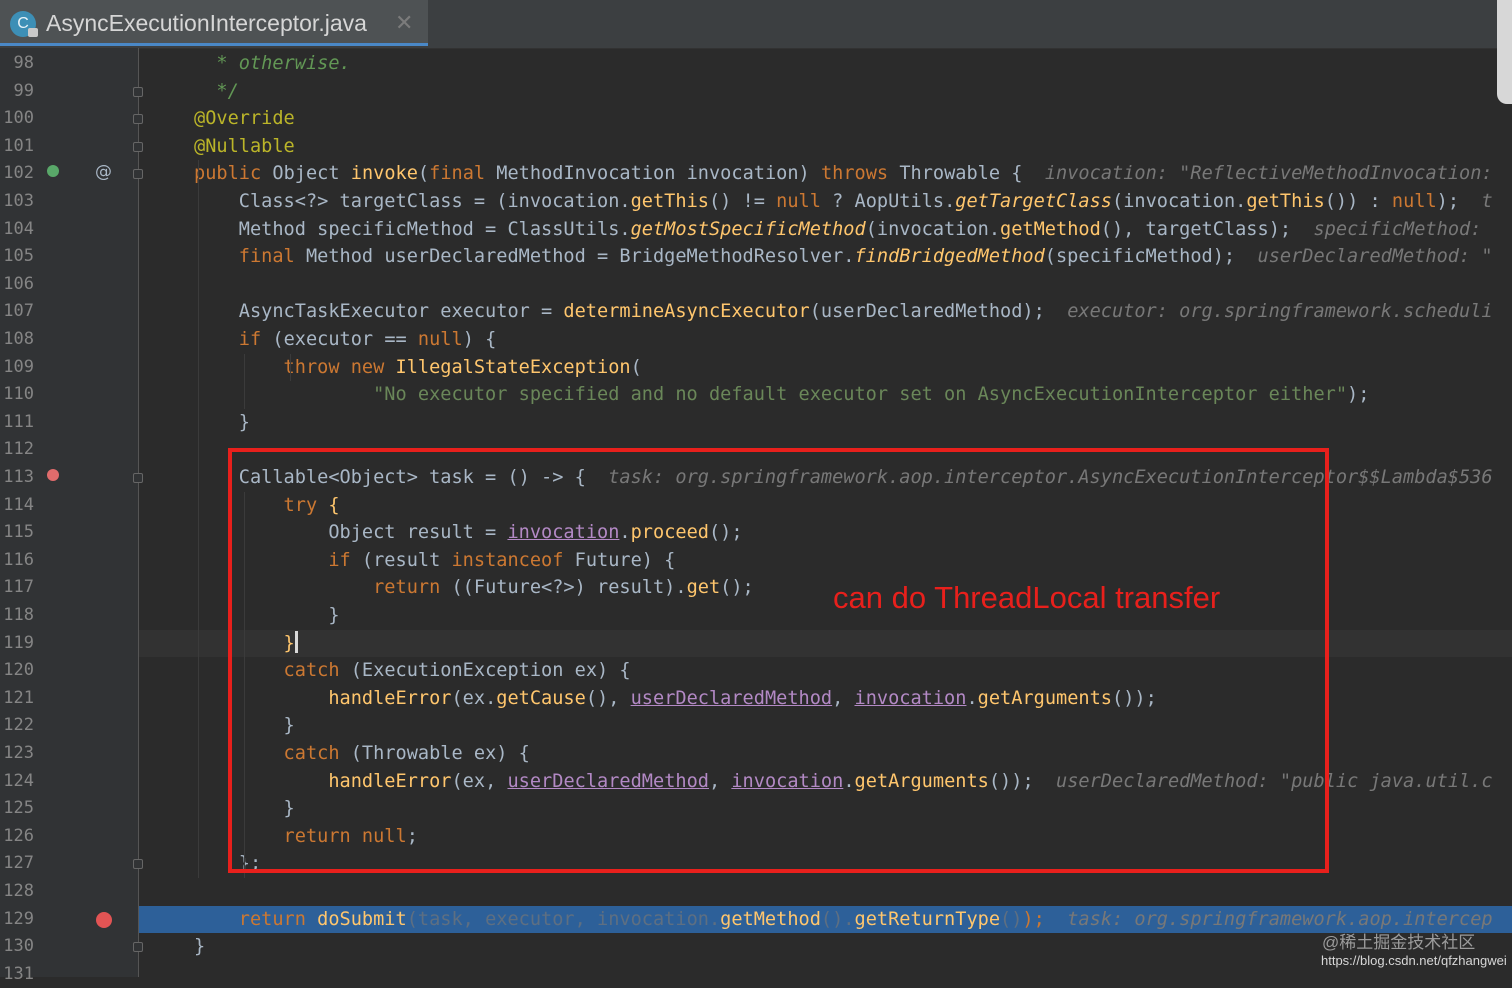  What do you see at coordinates (18, 366) in the screenshot?
I see `line-number: 109` at bounding box center [18, 366].